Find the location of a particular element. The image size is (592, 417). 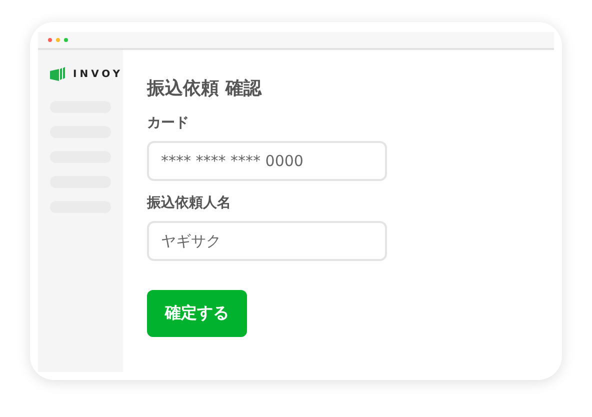

close-dot-icon is located at coordinates (50, 40).